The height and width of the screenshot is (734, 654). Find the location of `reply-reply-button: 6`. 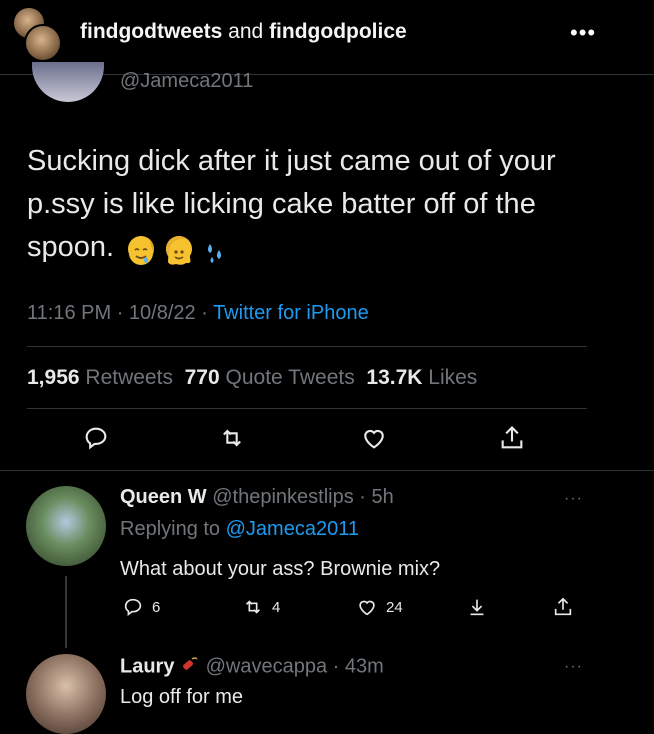

reply-reply-button: 6 is located at coordinates (141, 607).